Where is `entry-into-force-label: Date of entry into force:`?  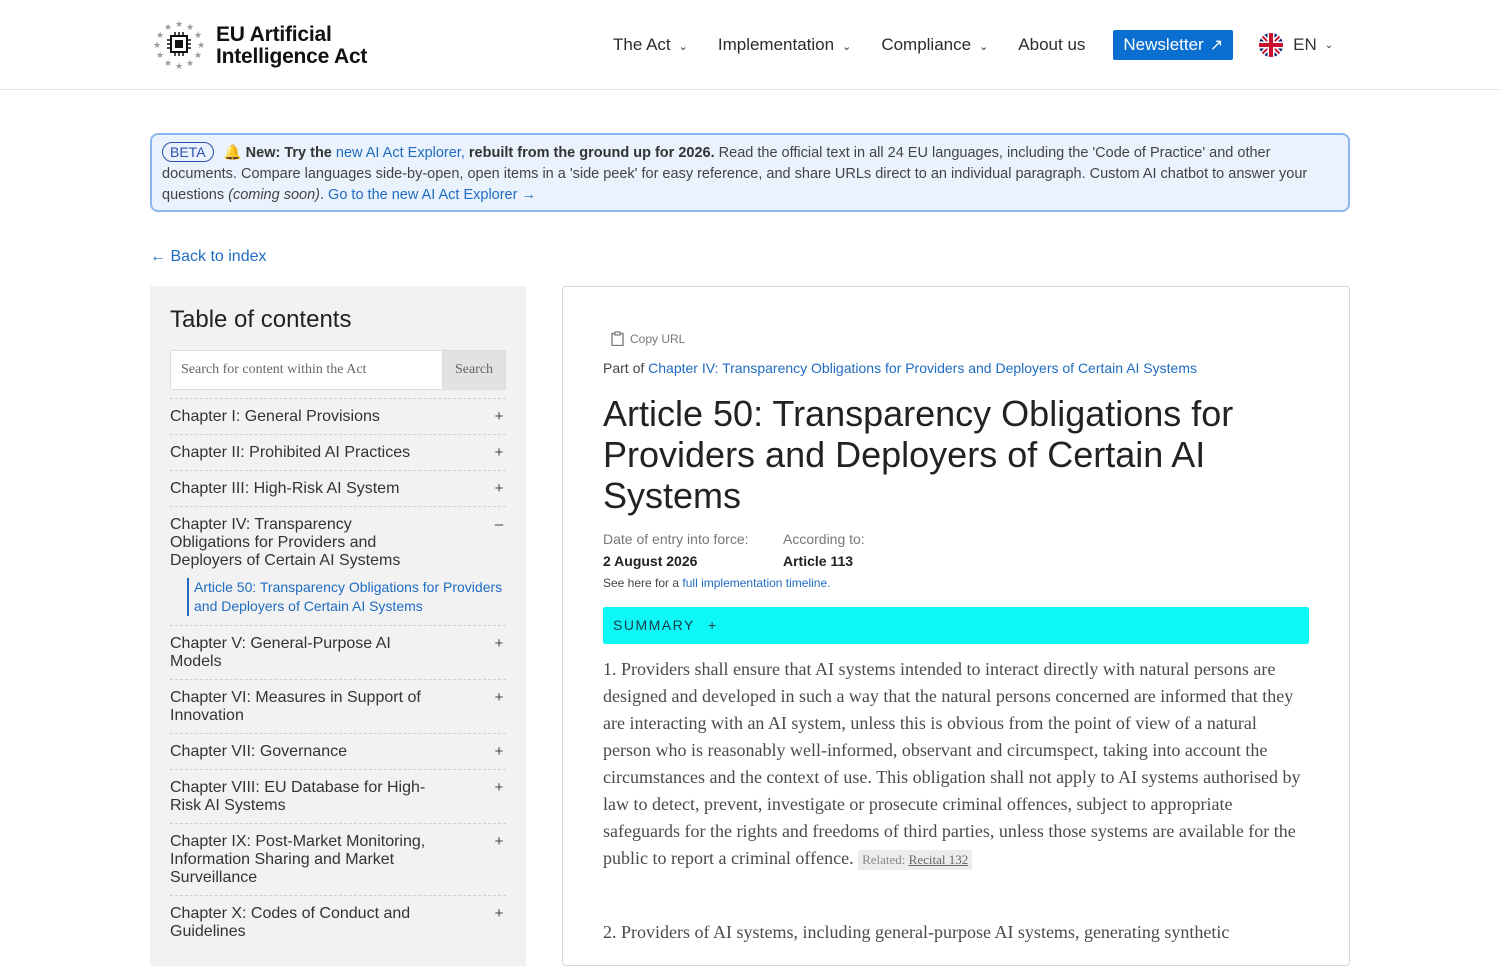
entry-into-force-label: Date of entry into force: is located at coordinates (676, 539).